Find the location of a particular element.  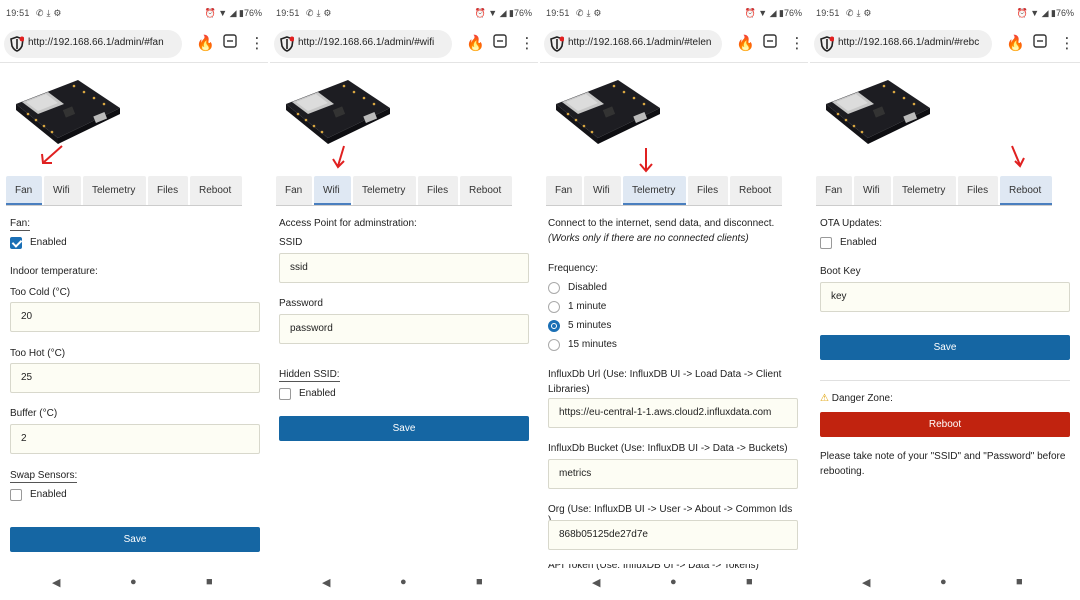

browser-toolbar: http://192.168.66.1/admin/#telen 🔥 ⋮ is located at coordinates (675, 44).